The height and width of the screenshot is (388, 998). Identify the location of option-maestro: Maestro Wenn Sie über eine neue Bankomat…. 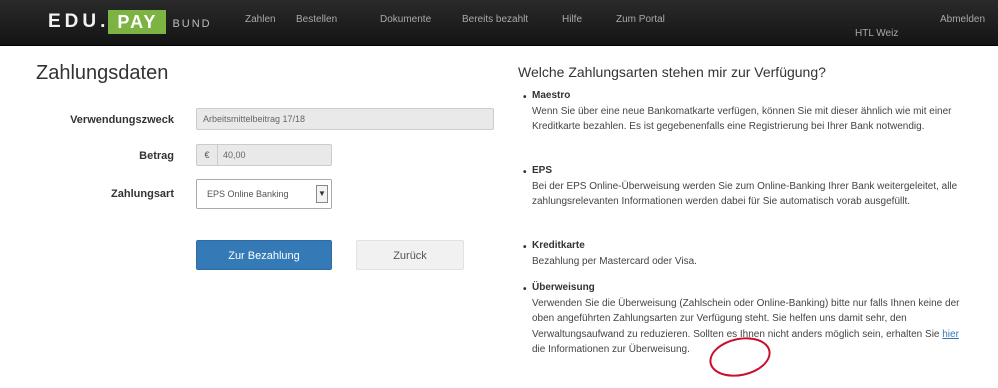
(752, 111).